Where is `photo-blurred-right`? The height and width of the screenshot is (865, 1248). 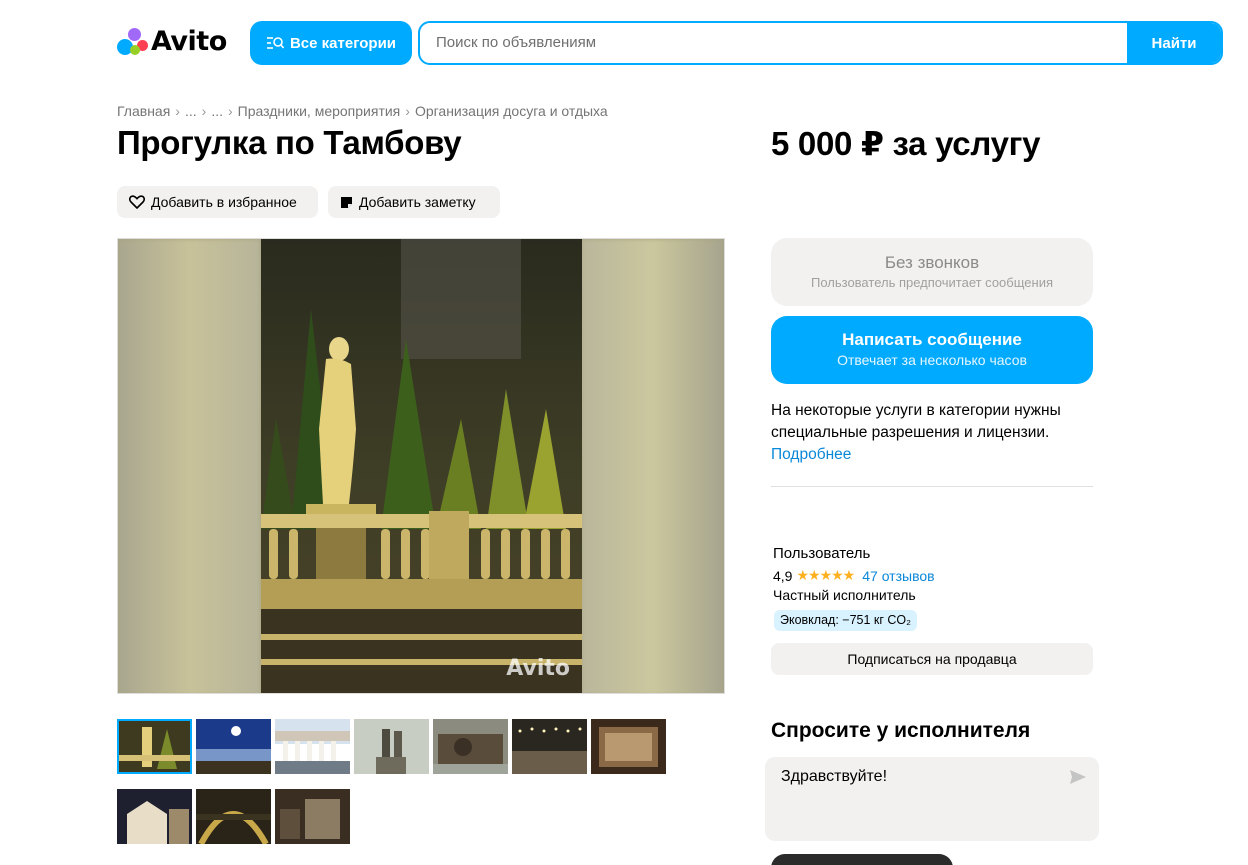
photo-blurred-right is located at coordinates (652, 466).